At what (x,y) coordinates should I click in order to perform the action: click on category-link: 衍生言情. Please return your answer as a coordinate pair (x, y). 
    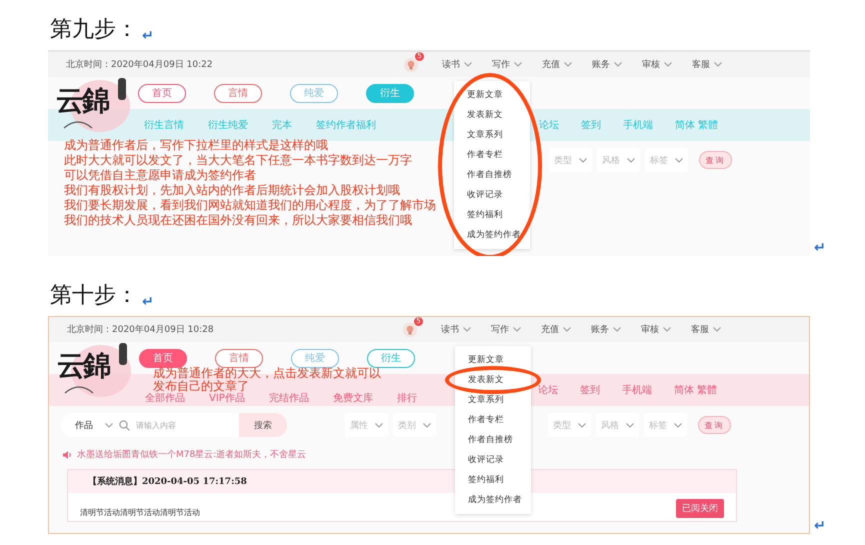
    Looking at the image, I should click on (164, 125).